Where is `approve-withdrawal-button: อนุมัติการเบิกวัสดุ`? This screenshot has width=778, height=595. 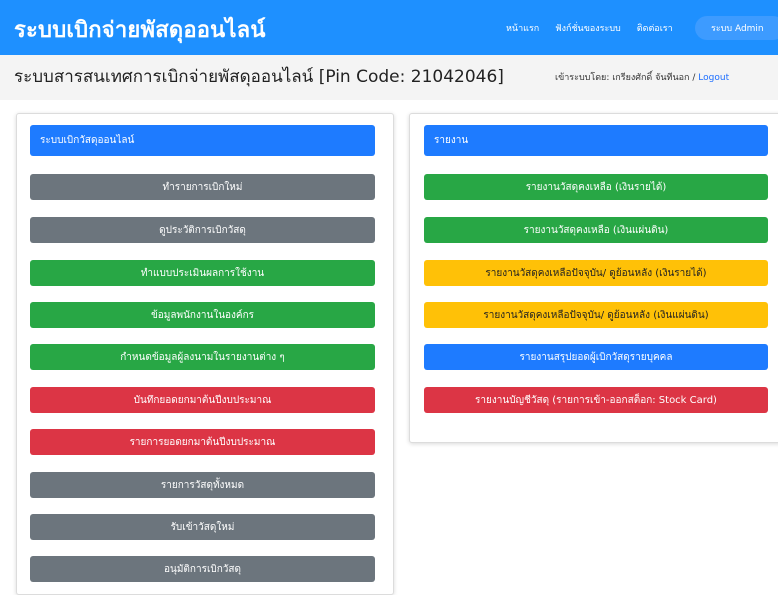 approve-withdrawal-button: อนุมัติการเบิกวัสดุ is located at coordinates (202, 569).